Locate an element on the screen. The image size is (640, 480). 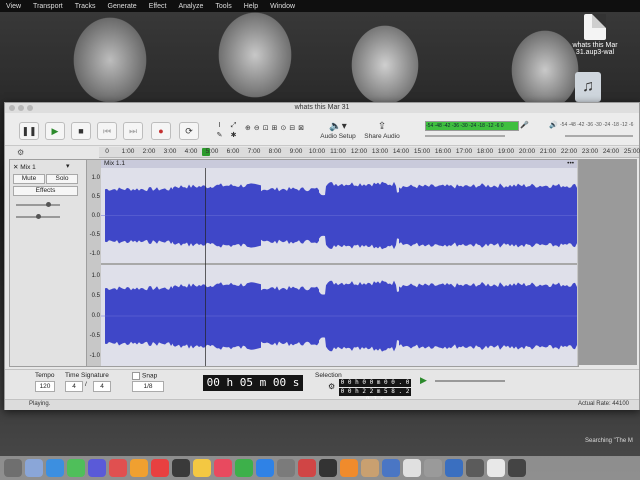
dock-launchpad-icon is located at coordinates (34, 468).